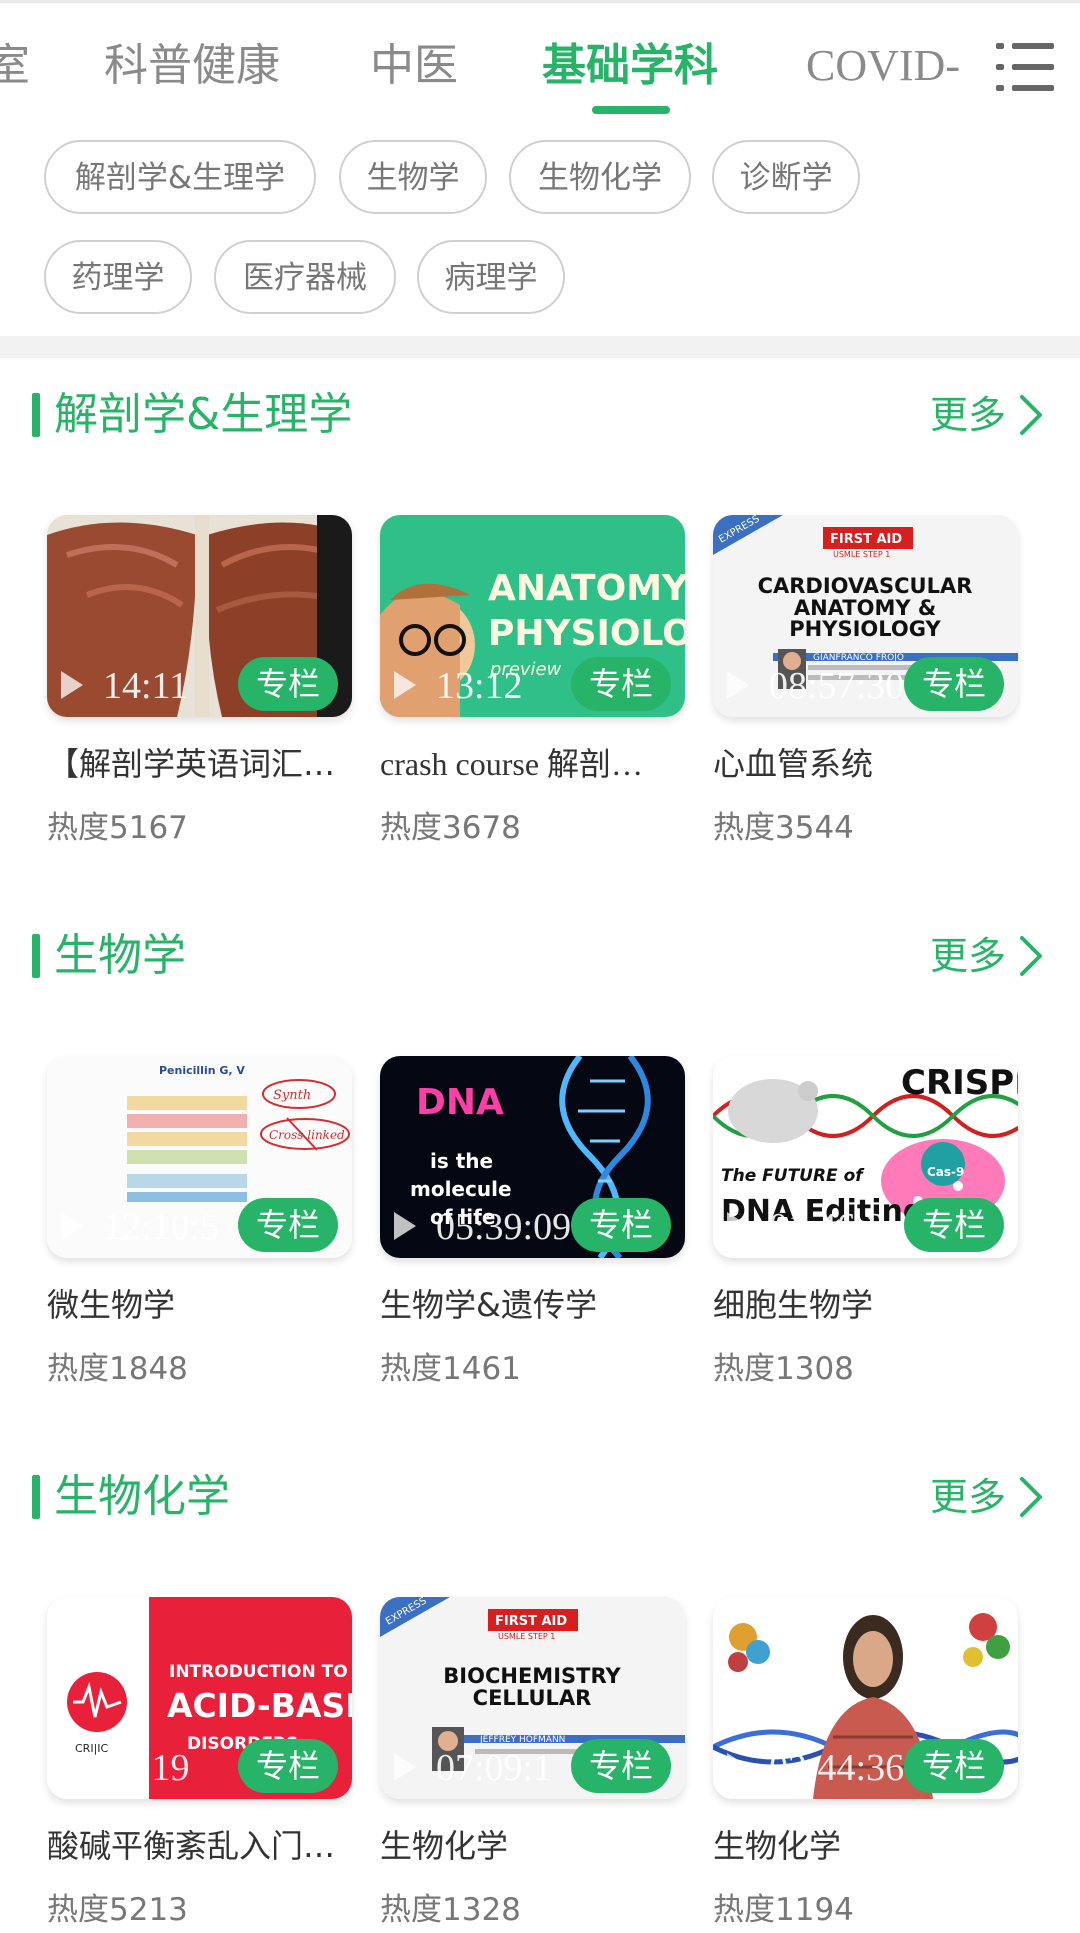 Image resolution: width=1080 pixels, height=1933 pixels. I want to click on filter-chip-diagnostics: 诊断学, so click(786, 177).